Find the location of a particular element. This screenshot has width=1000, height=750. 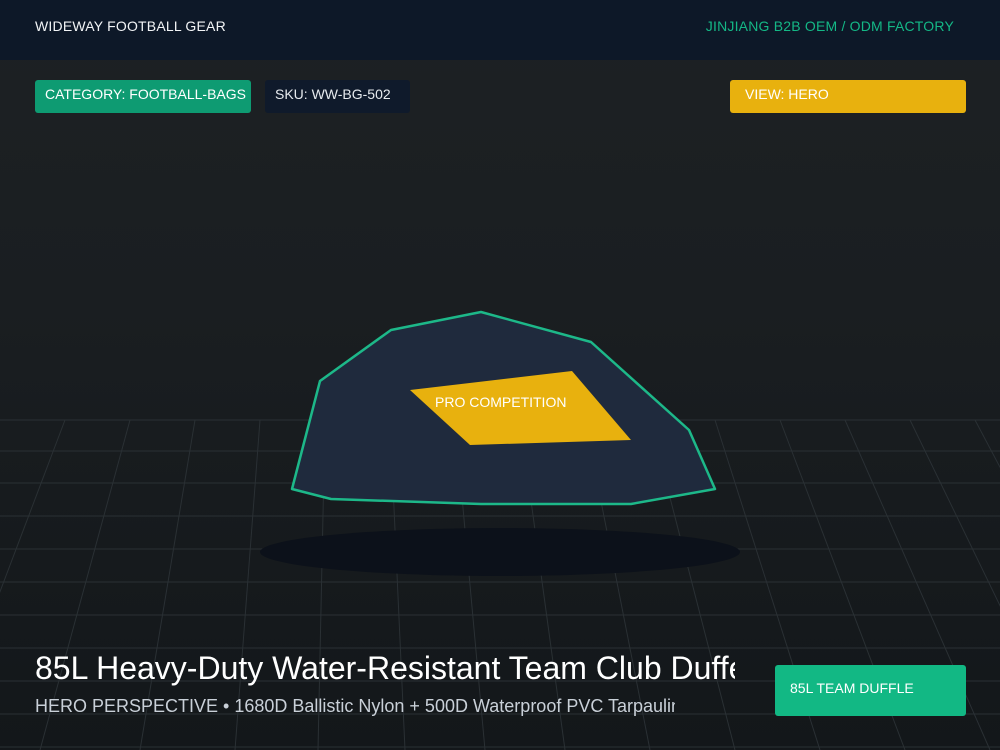

model-badge: 85L TEAM DUFFLE is located at coordinates (870, 690).